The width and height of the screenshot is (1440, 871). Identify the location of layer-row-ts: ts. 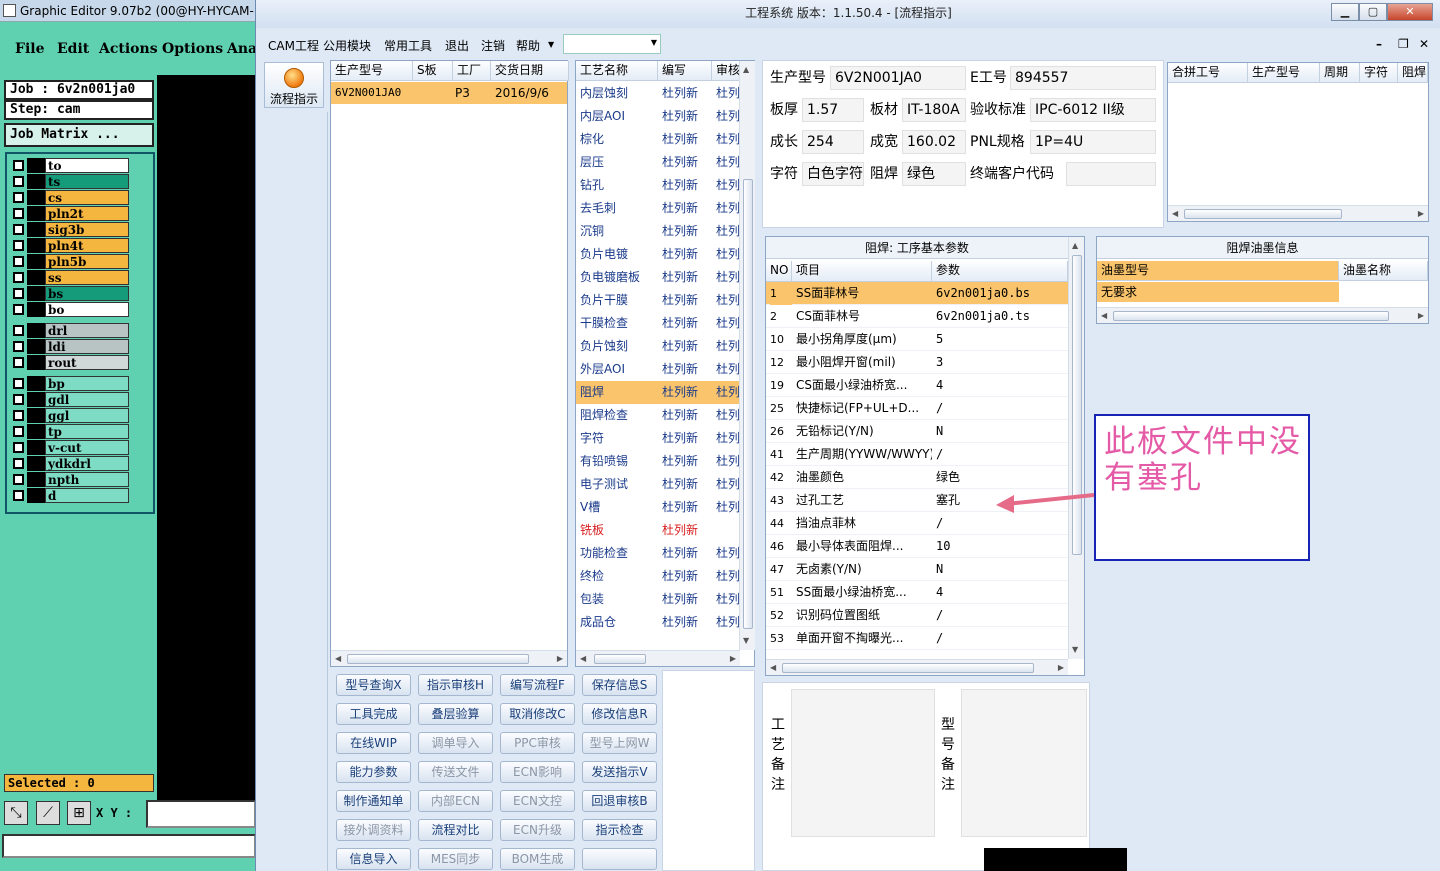
(69, 181).